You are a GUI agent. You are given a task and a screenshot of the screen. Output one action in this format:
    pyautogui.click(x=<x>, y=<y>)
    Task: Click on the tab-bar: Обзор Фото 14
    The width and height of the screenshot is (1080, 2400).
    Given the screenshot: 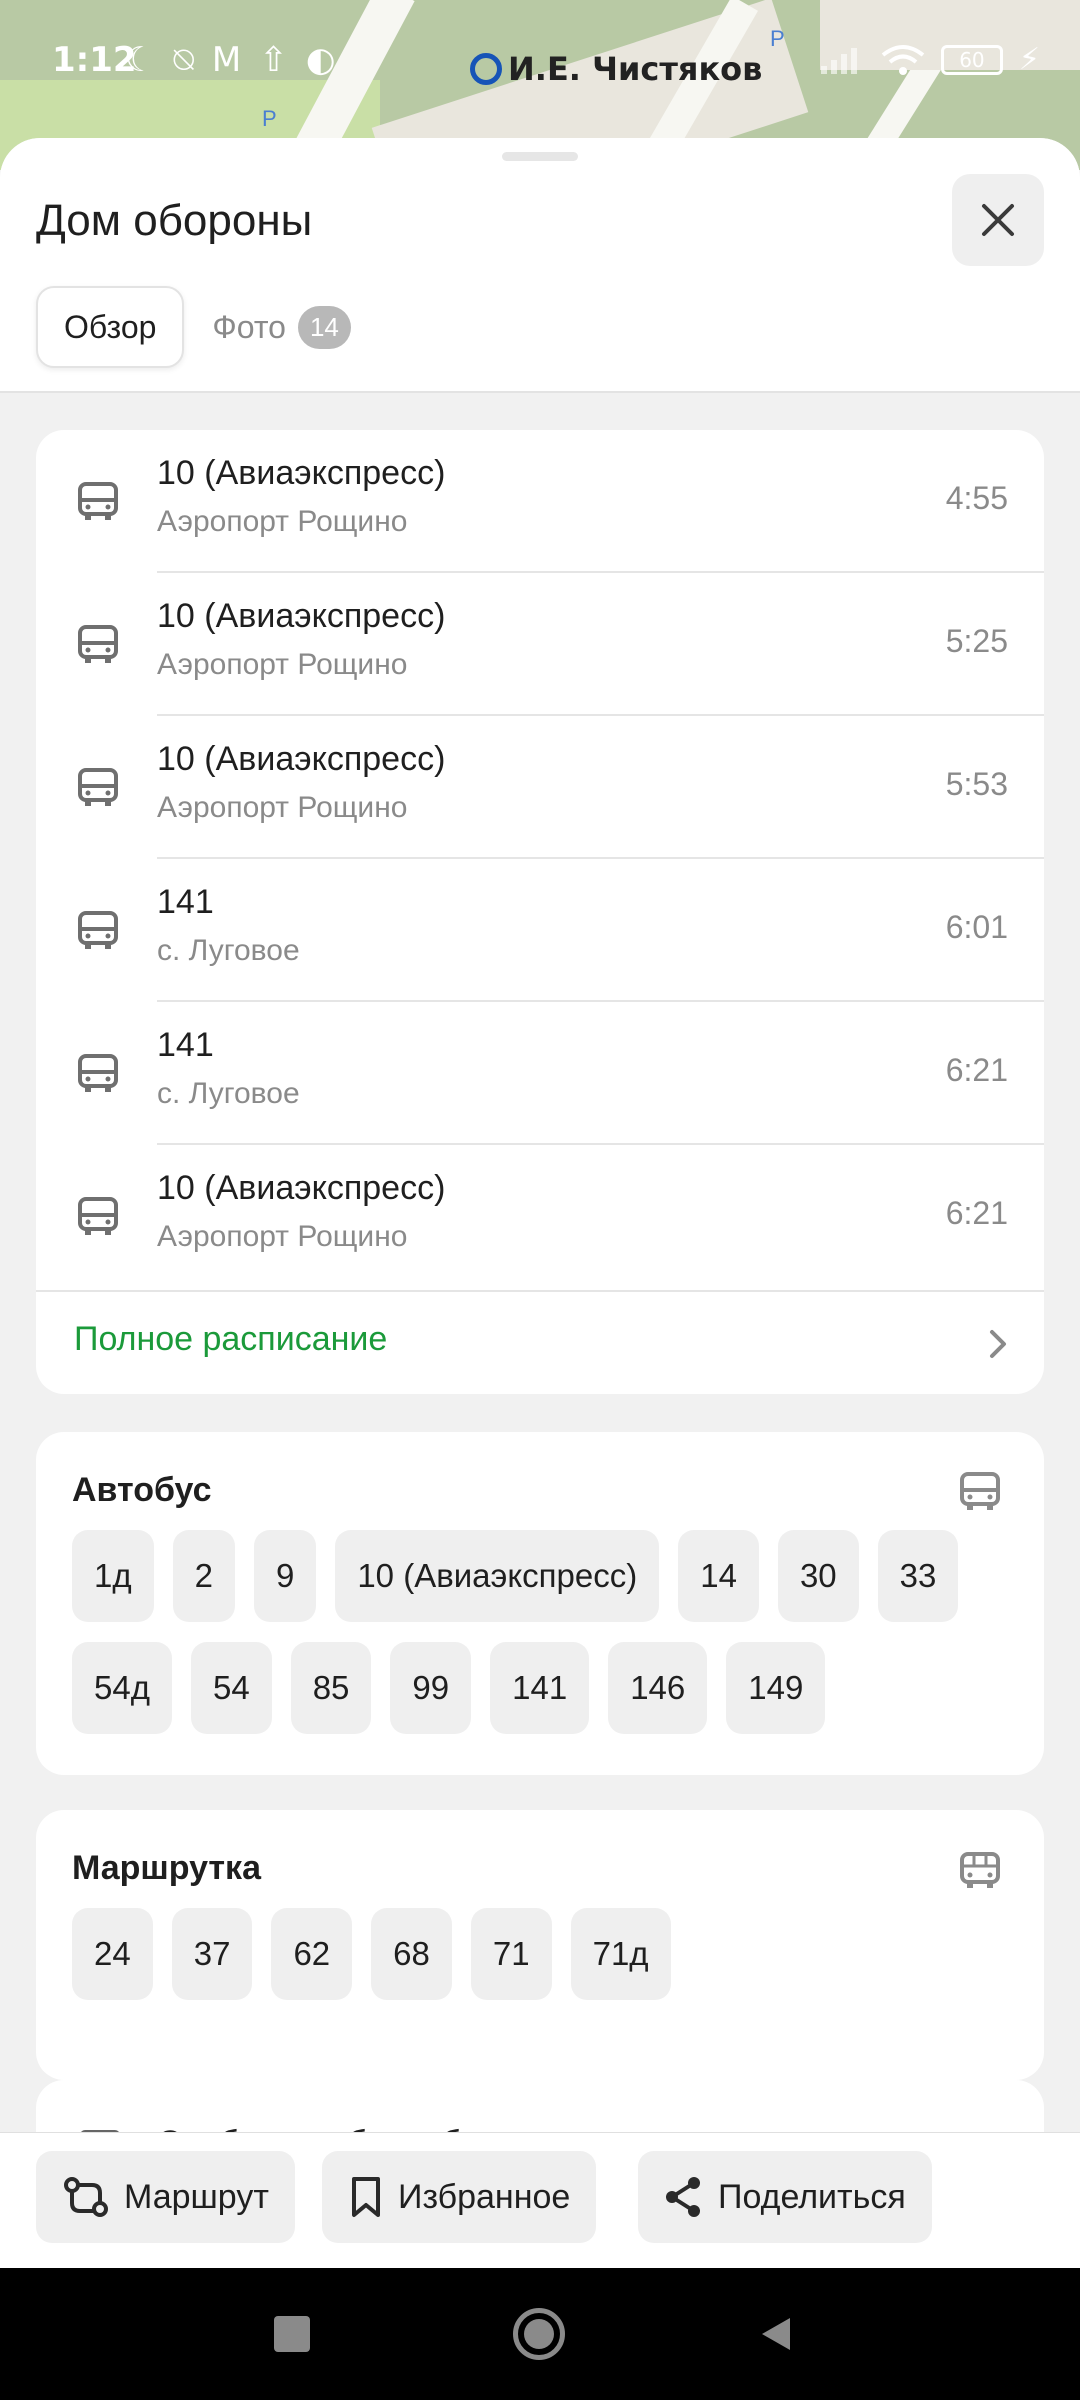 What is the action you would take?
    pyautogui.click(x=193, y=327)
    